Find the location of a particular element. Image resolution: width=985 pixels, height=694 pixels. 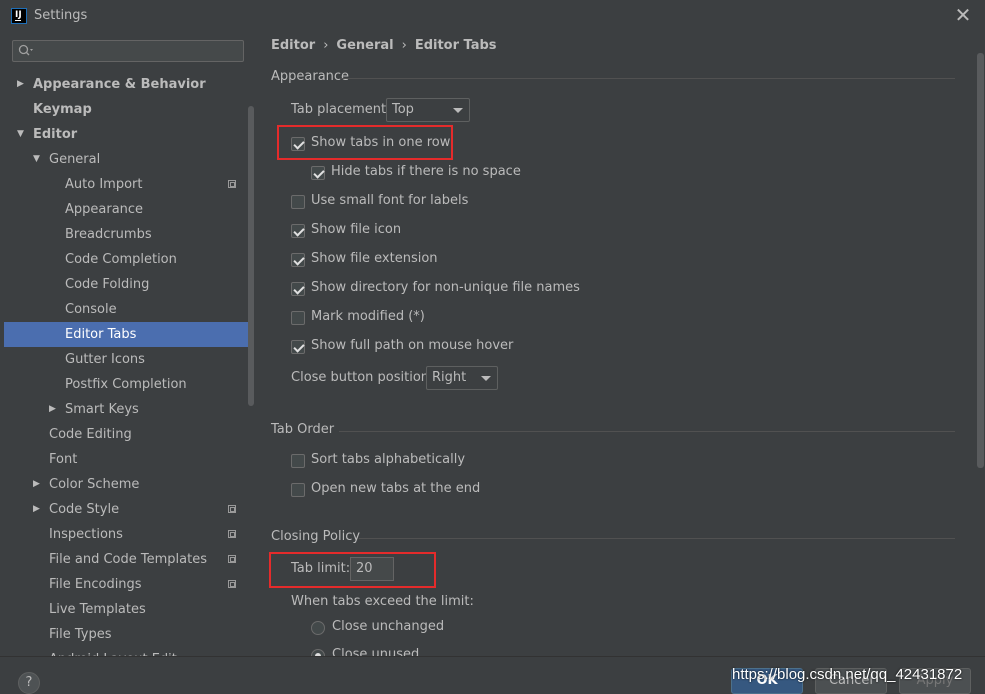

tree-item-label: Color Scheme is located at coordinates (94, 484).